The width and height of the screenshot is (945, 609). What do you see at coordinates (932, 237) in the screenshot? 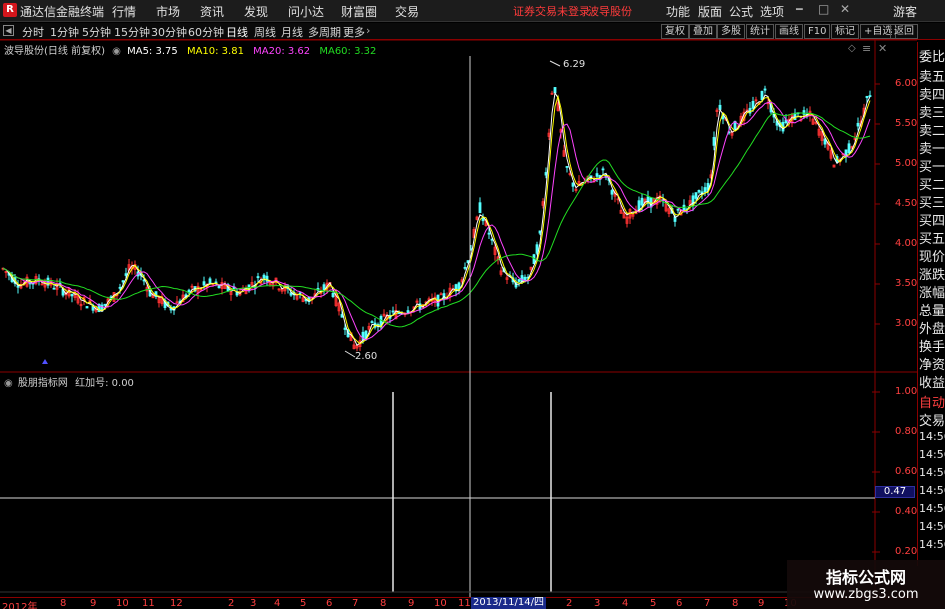
I see `sidebar-item: 买五` at bounding box center [932, 237].